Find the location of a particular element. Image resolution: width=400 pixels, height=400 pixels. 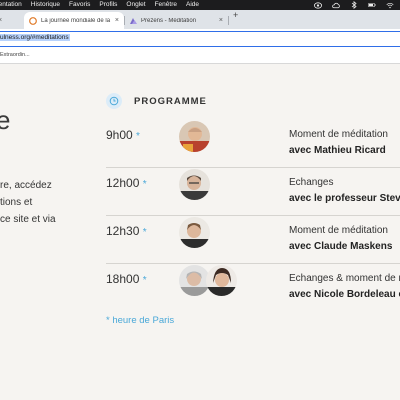

time-value: 9h00 is located at coordinates (119, 135).